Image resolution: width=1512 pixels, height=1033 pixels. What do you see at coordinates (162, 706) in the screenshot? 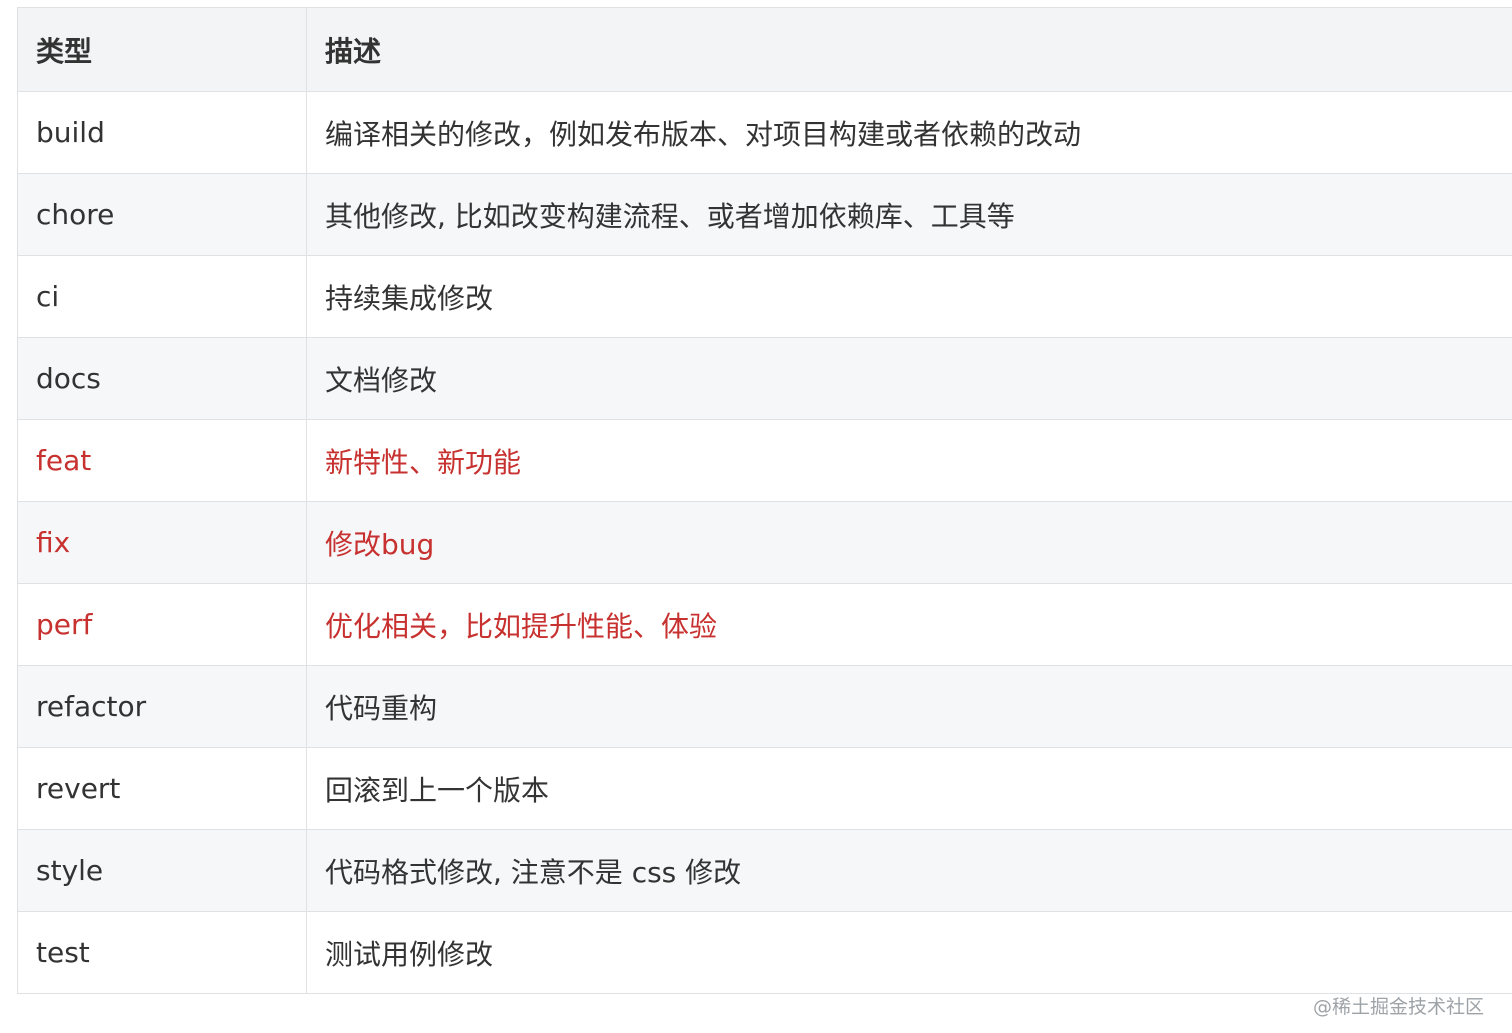
I see `type-cell: refactor` at bounding box center [162, 706].